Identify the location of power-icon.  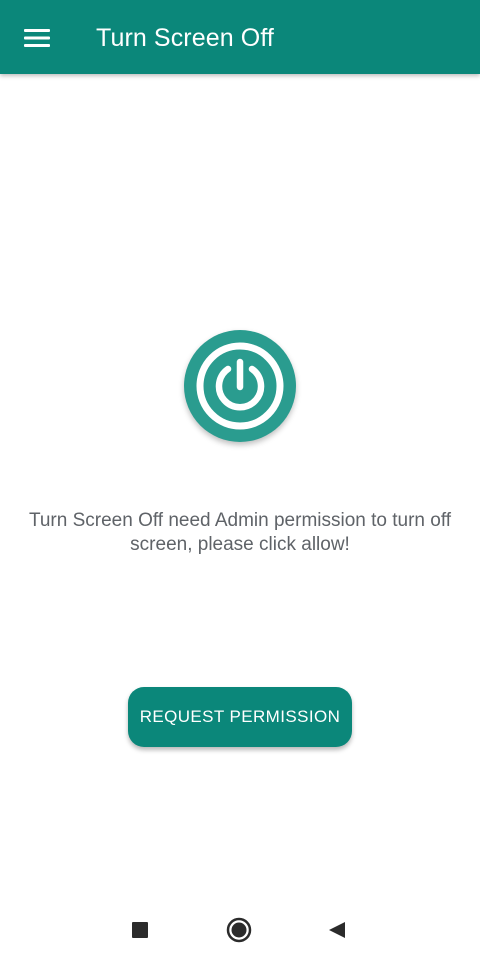
(240, 386).